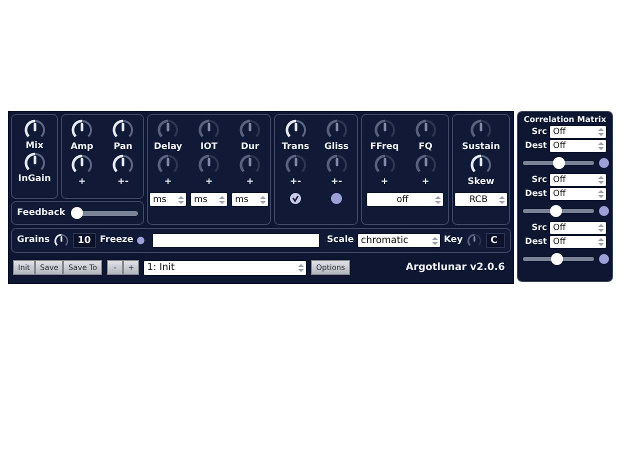 The height and width of the screenshot is (465, 620). What do you see at coordinates (481, 199) in the screenshot?
I see `dropdown: RCB` at bounding box center [481, 199].